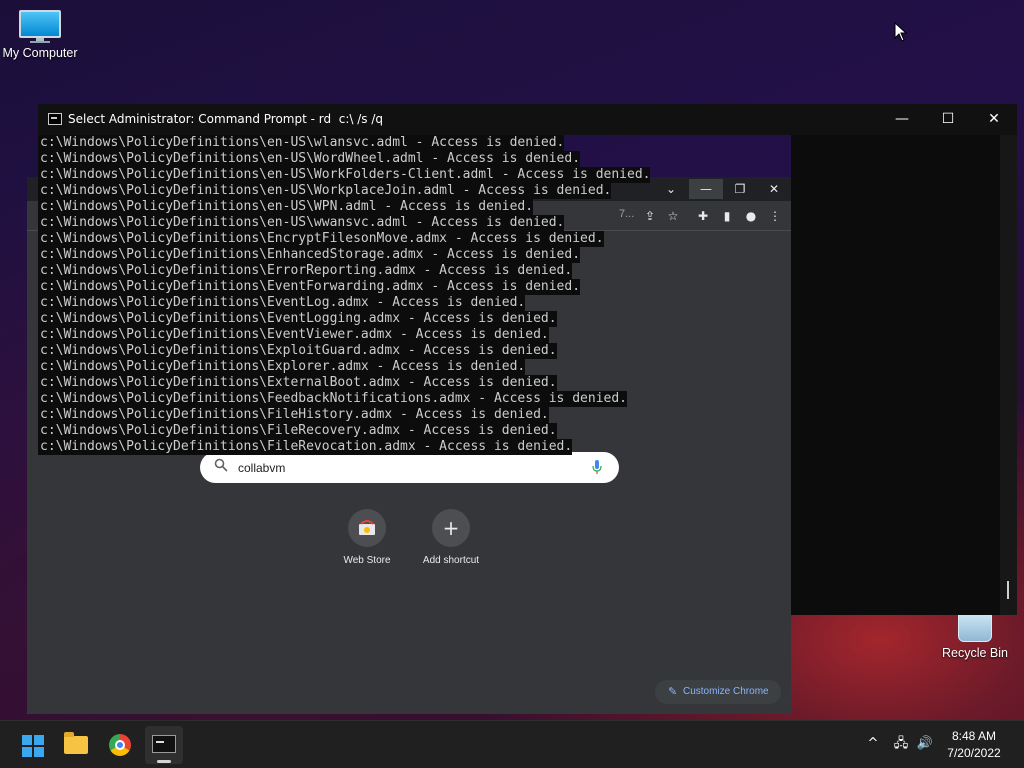 The image size is (1024, 768). Describe the element at coordinates (673, 692) in the screenshot. I see `pencil-icon: ✎` at that location.